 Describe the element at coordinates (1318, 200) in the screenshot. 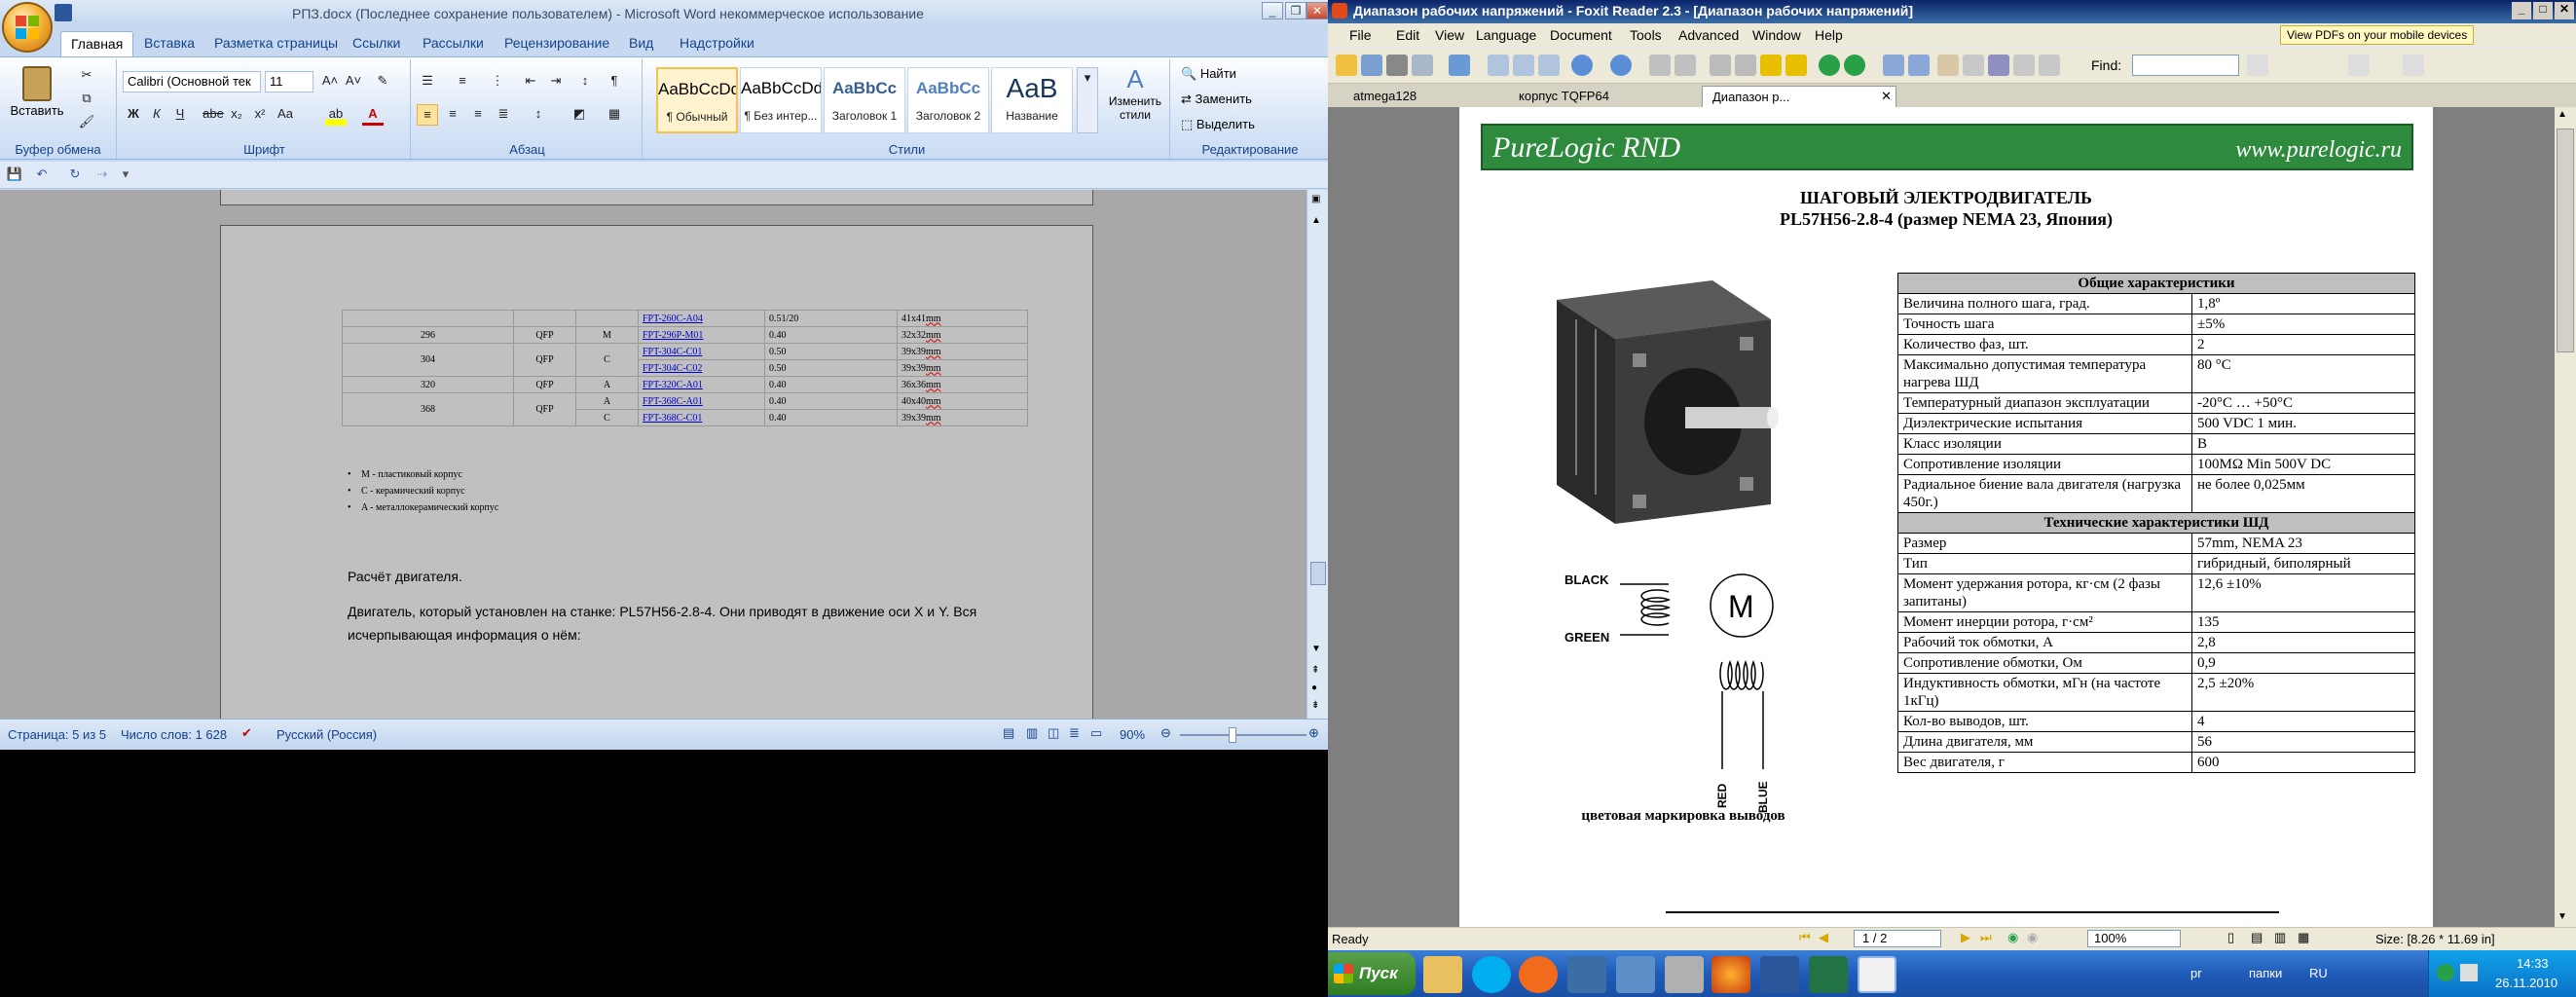

I see `ruler-toggle-icon: ▣` at that location.